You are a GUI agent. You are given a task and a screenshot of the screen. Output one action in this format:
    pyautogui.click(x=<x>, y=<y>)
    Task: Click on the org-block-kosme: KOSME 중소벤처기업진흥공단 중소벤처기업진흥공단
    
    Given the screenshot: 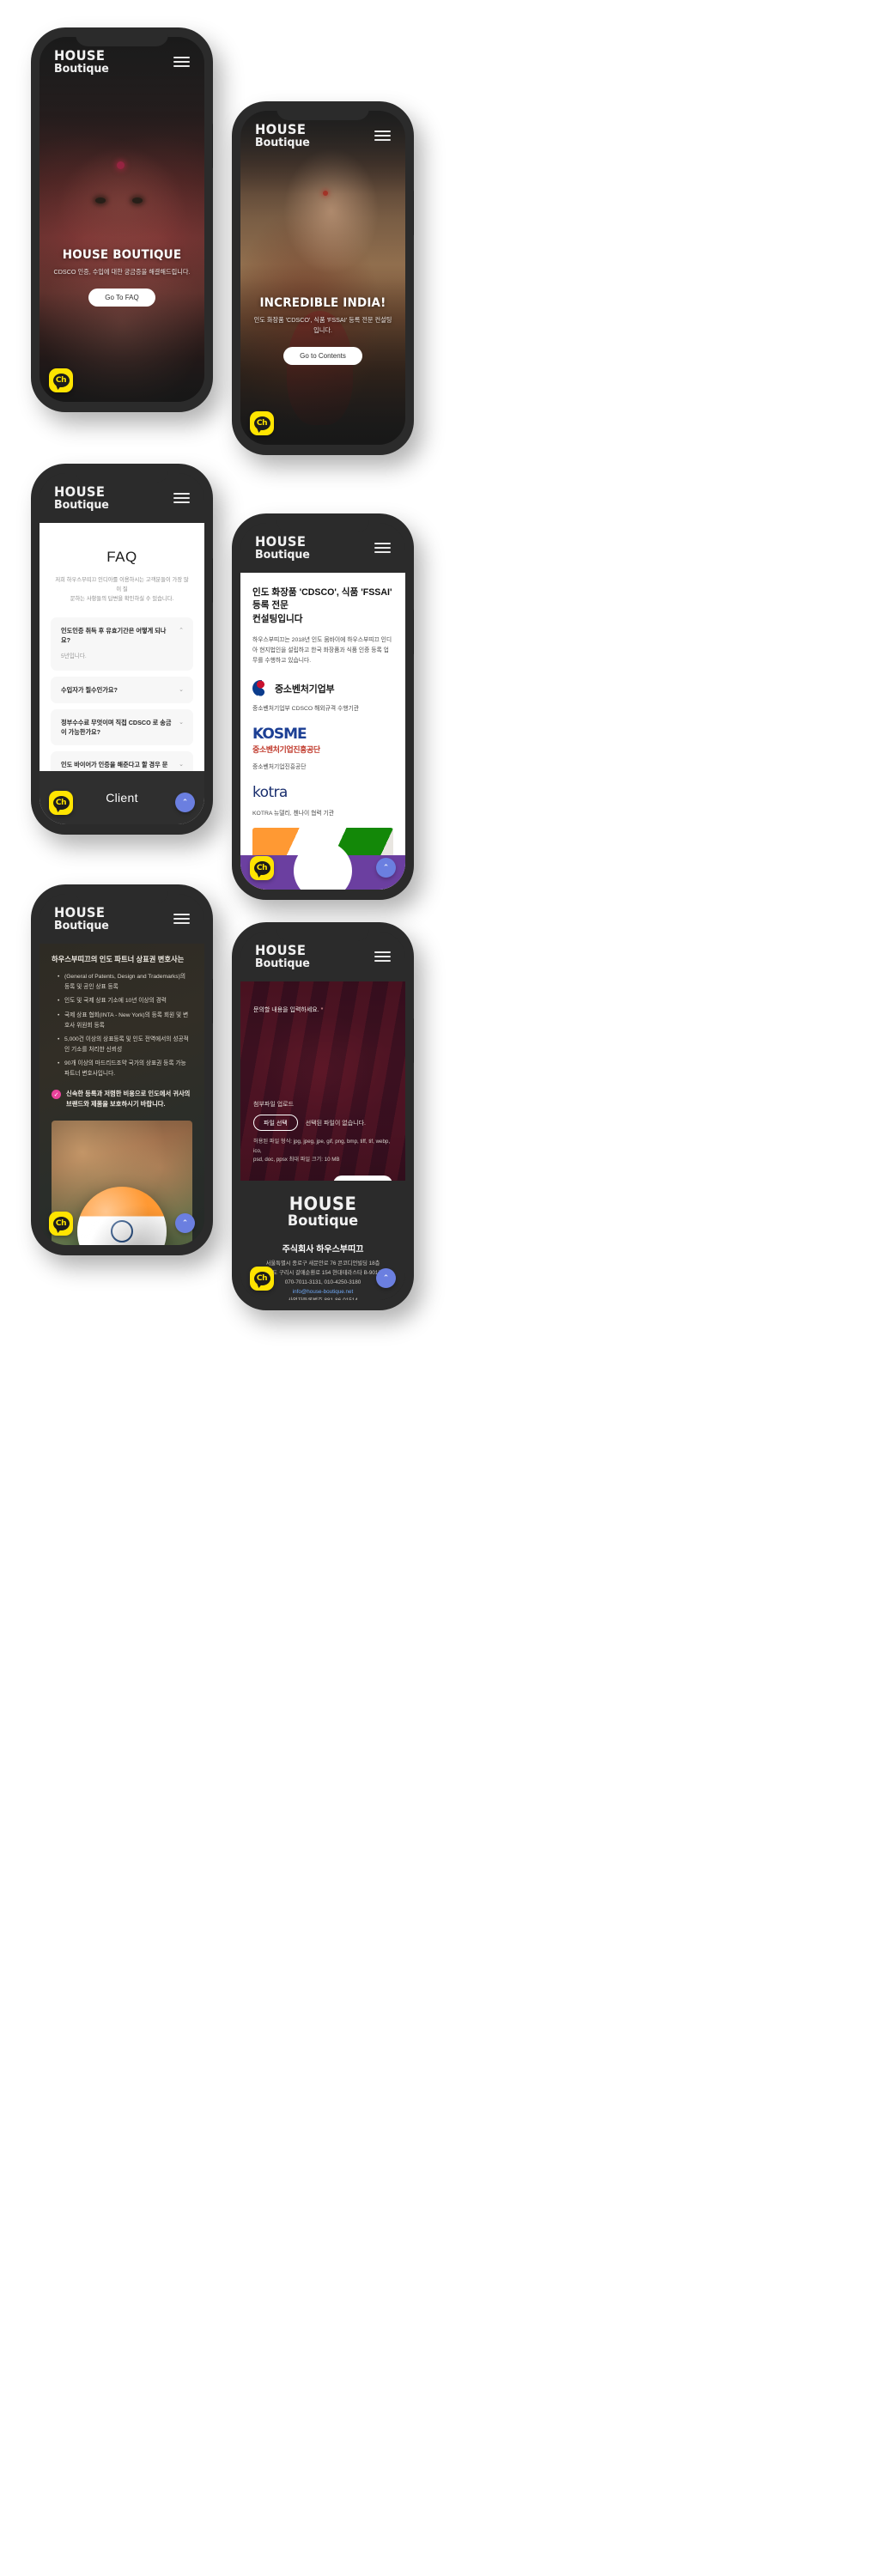 What is the action you would take?
    pyautogui.click(x=322, y=748)
    